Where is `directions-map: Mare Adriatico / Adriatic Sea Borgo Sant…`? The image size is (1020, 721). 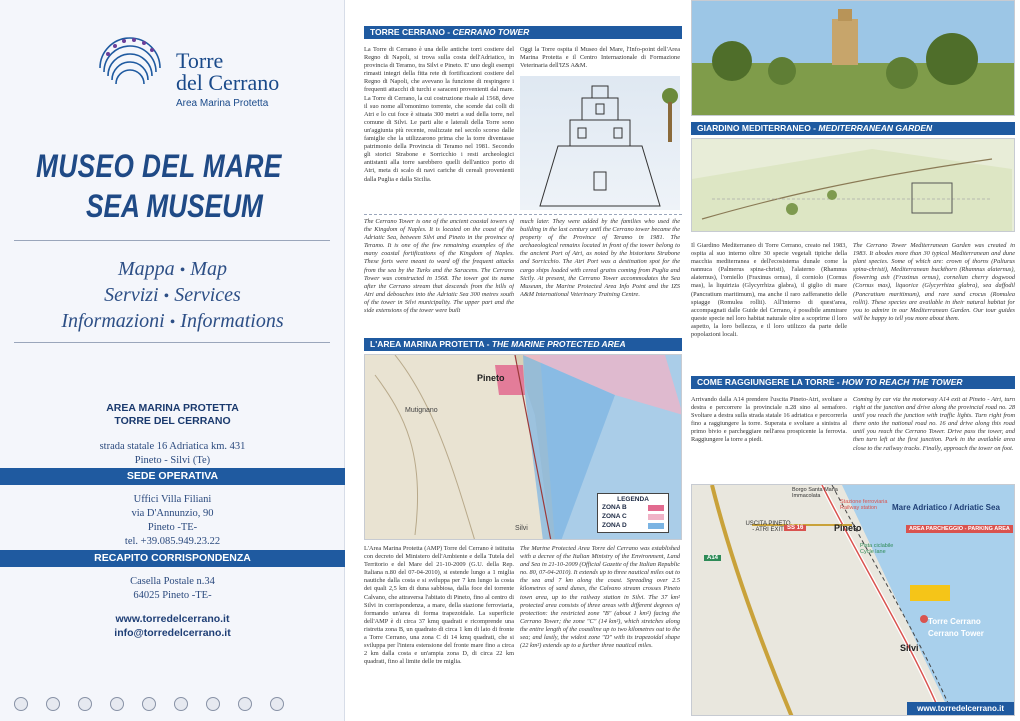
directions-map: Mare Adriatico / Adriatic Sea Borgo Sant… is located at coordinates (853, 600).